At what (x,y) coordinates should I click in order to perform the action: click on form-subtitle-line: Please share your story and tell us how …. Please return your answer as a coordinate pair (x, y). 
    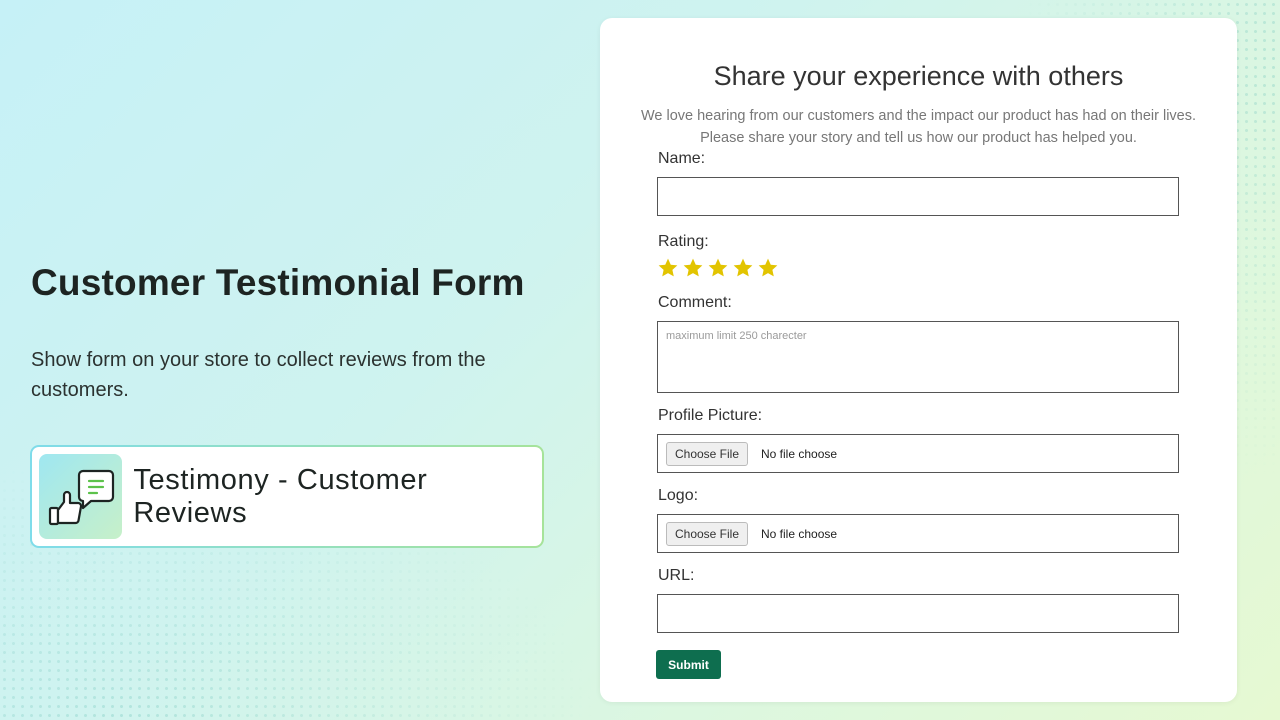
    Looking at the image, I should click on (918, 138).